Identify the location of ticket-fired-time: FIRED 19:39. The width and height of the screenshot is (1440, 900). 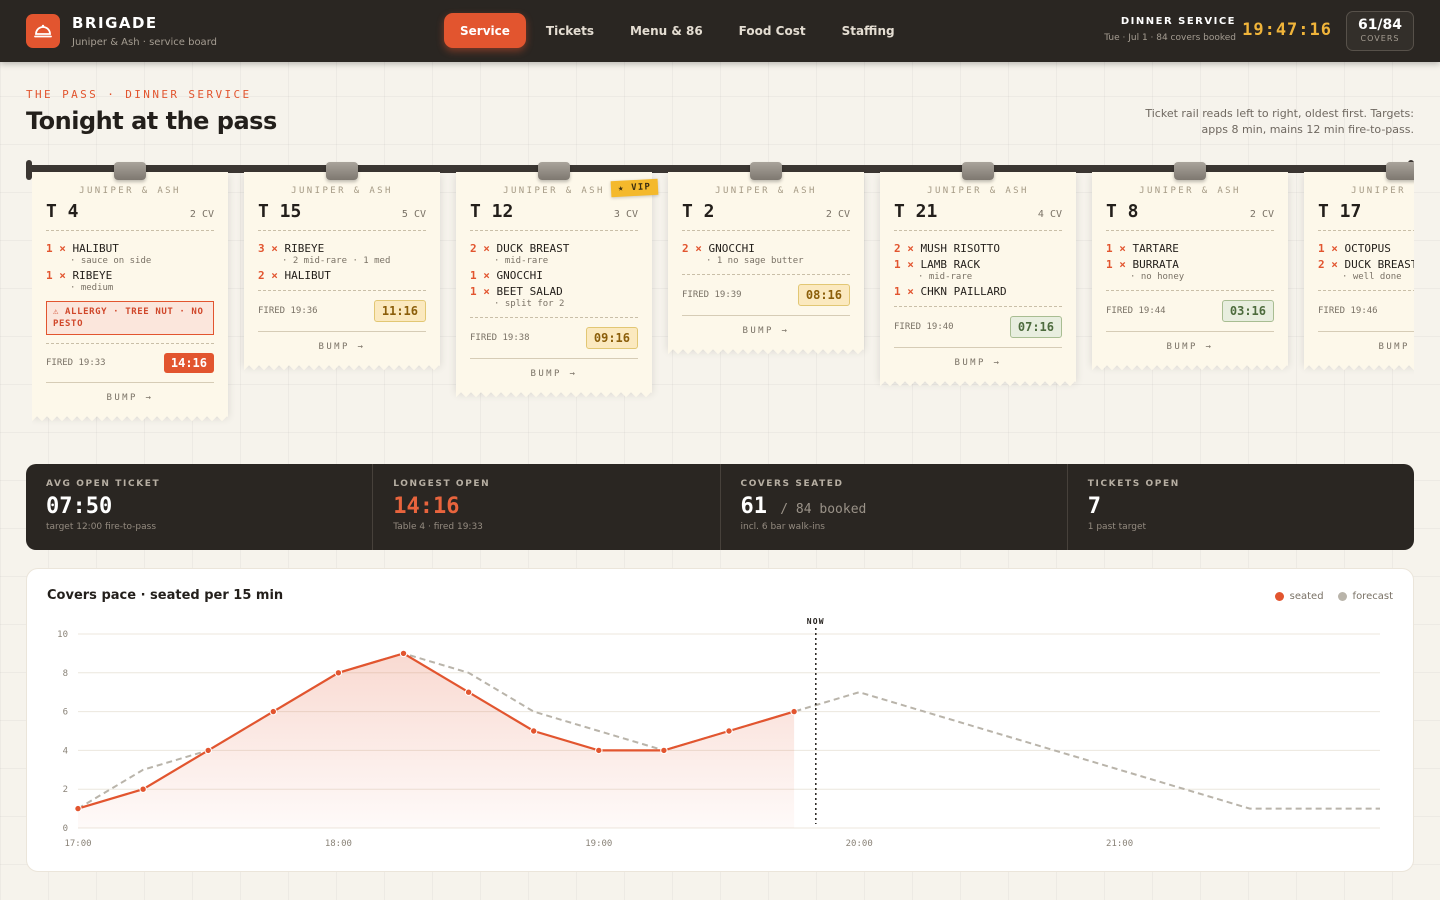
(712, 295).